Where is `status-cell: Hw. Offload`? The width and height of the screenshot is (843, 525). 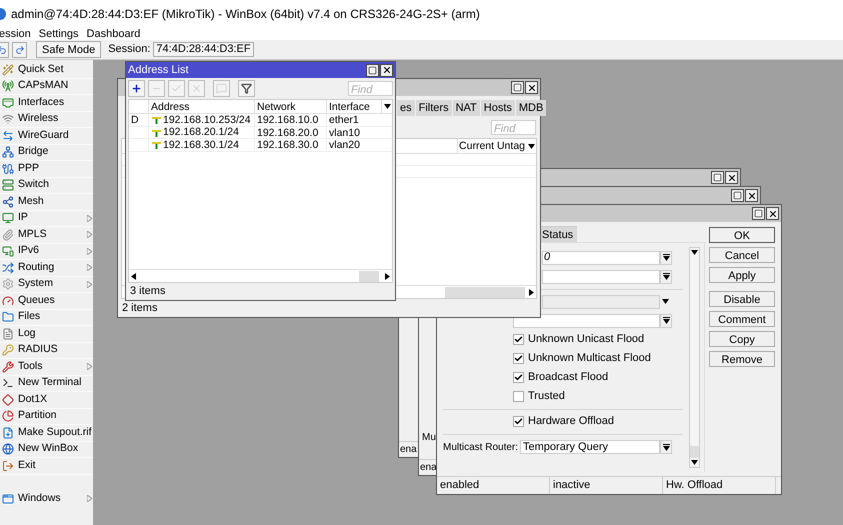
status-cell: Hw. Offload is located at coordinates (719, 485).